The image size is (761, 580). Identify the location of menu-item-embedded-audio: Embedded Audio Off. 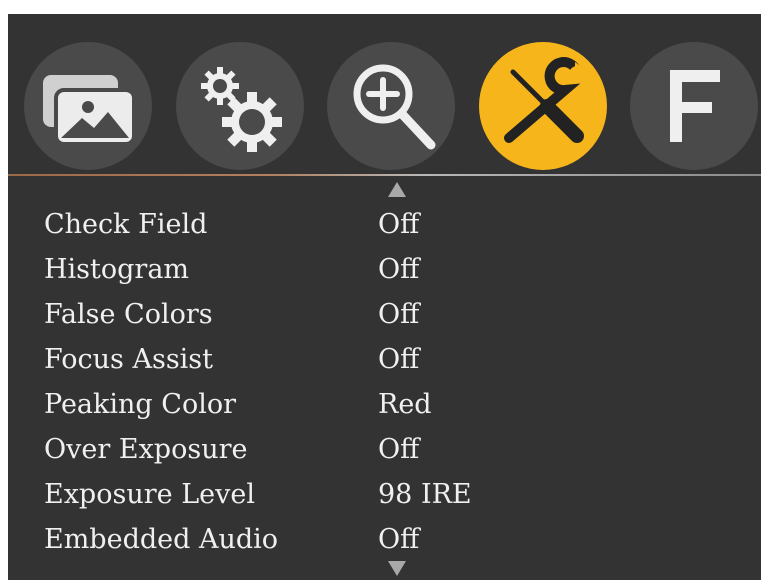
(384, 541).